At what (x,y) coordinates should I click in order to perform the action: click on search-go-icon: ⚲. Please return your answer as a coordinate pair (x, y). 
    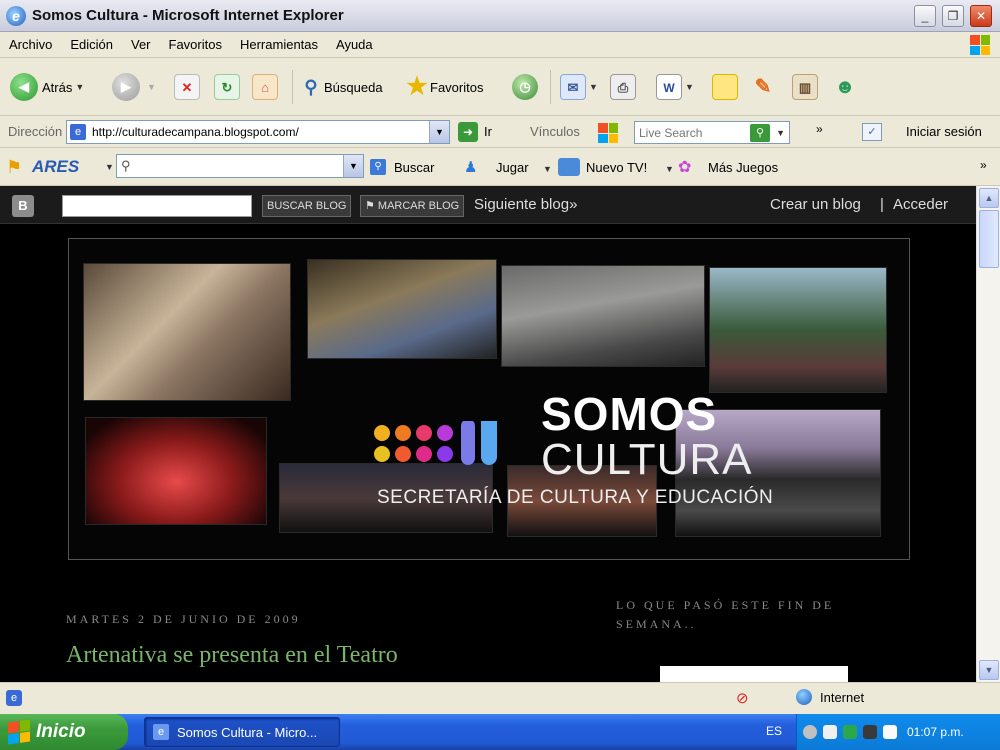
    Looking at the image, I should click on (760, 132).